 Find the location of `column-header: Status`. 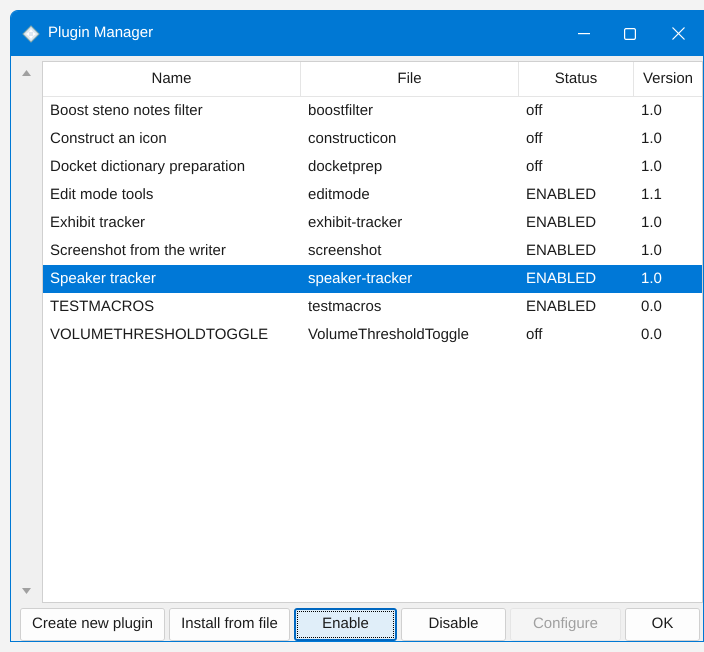

column-header: Status is located at coordinates (576, 79).